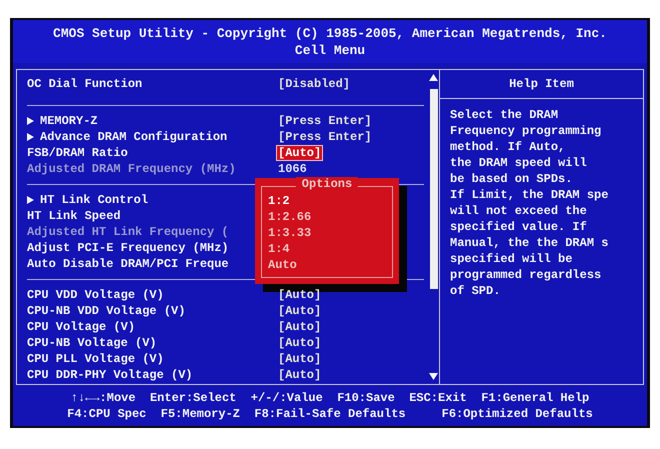 Image resolution: width=660 pixels, height=449 pixels. What do you see at coordinates (327, 201) in the screenshot?
I see `option-item: 1:2` at bounding box center [327, 201].